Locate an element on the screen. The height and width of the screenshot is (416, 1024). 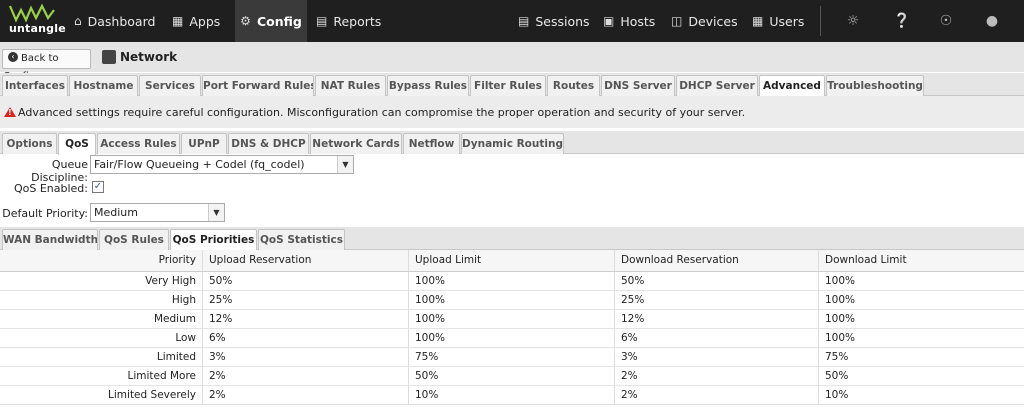
nav-sessions-label: Sessions is located at coordinates (562, 21).